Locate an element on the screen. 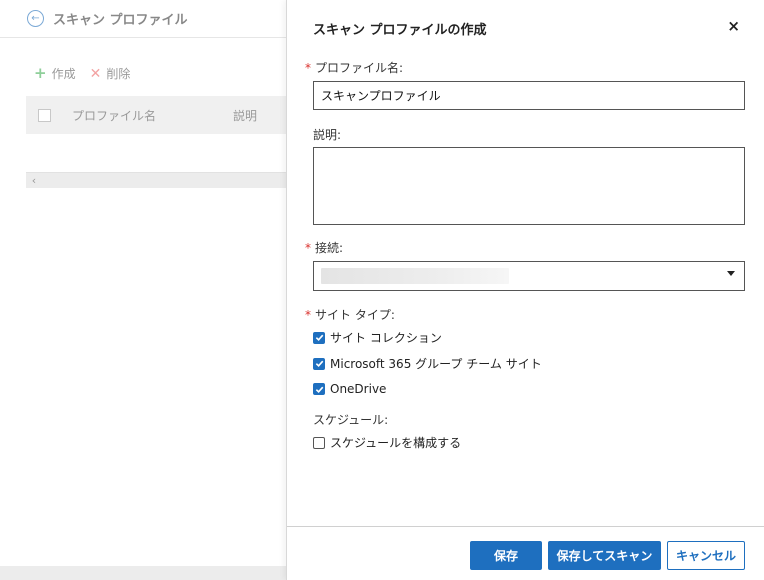 The height and width of the screenshot is (580, 764). table-header: プロファイル名 説明 is located at coordinates (156, 115).